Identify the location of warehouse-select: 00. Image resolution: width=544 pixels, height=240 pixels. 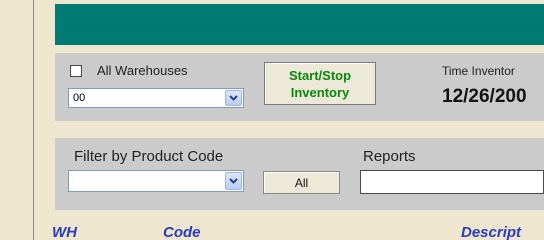
(156, 98).